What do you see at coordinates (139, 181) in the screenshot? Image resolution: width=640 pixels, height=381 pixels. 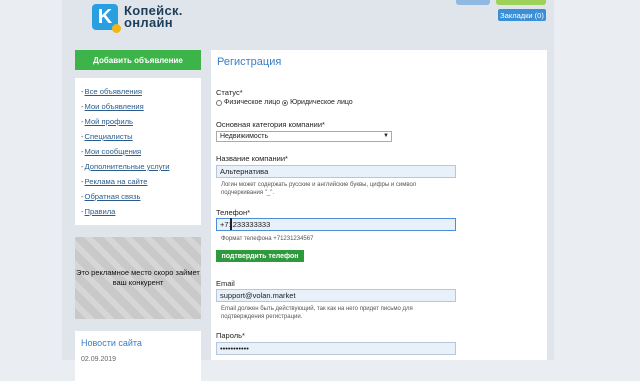 I see `sidebar-item-advertising: - Реклама на сайте` at bounding box center [139, 181].